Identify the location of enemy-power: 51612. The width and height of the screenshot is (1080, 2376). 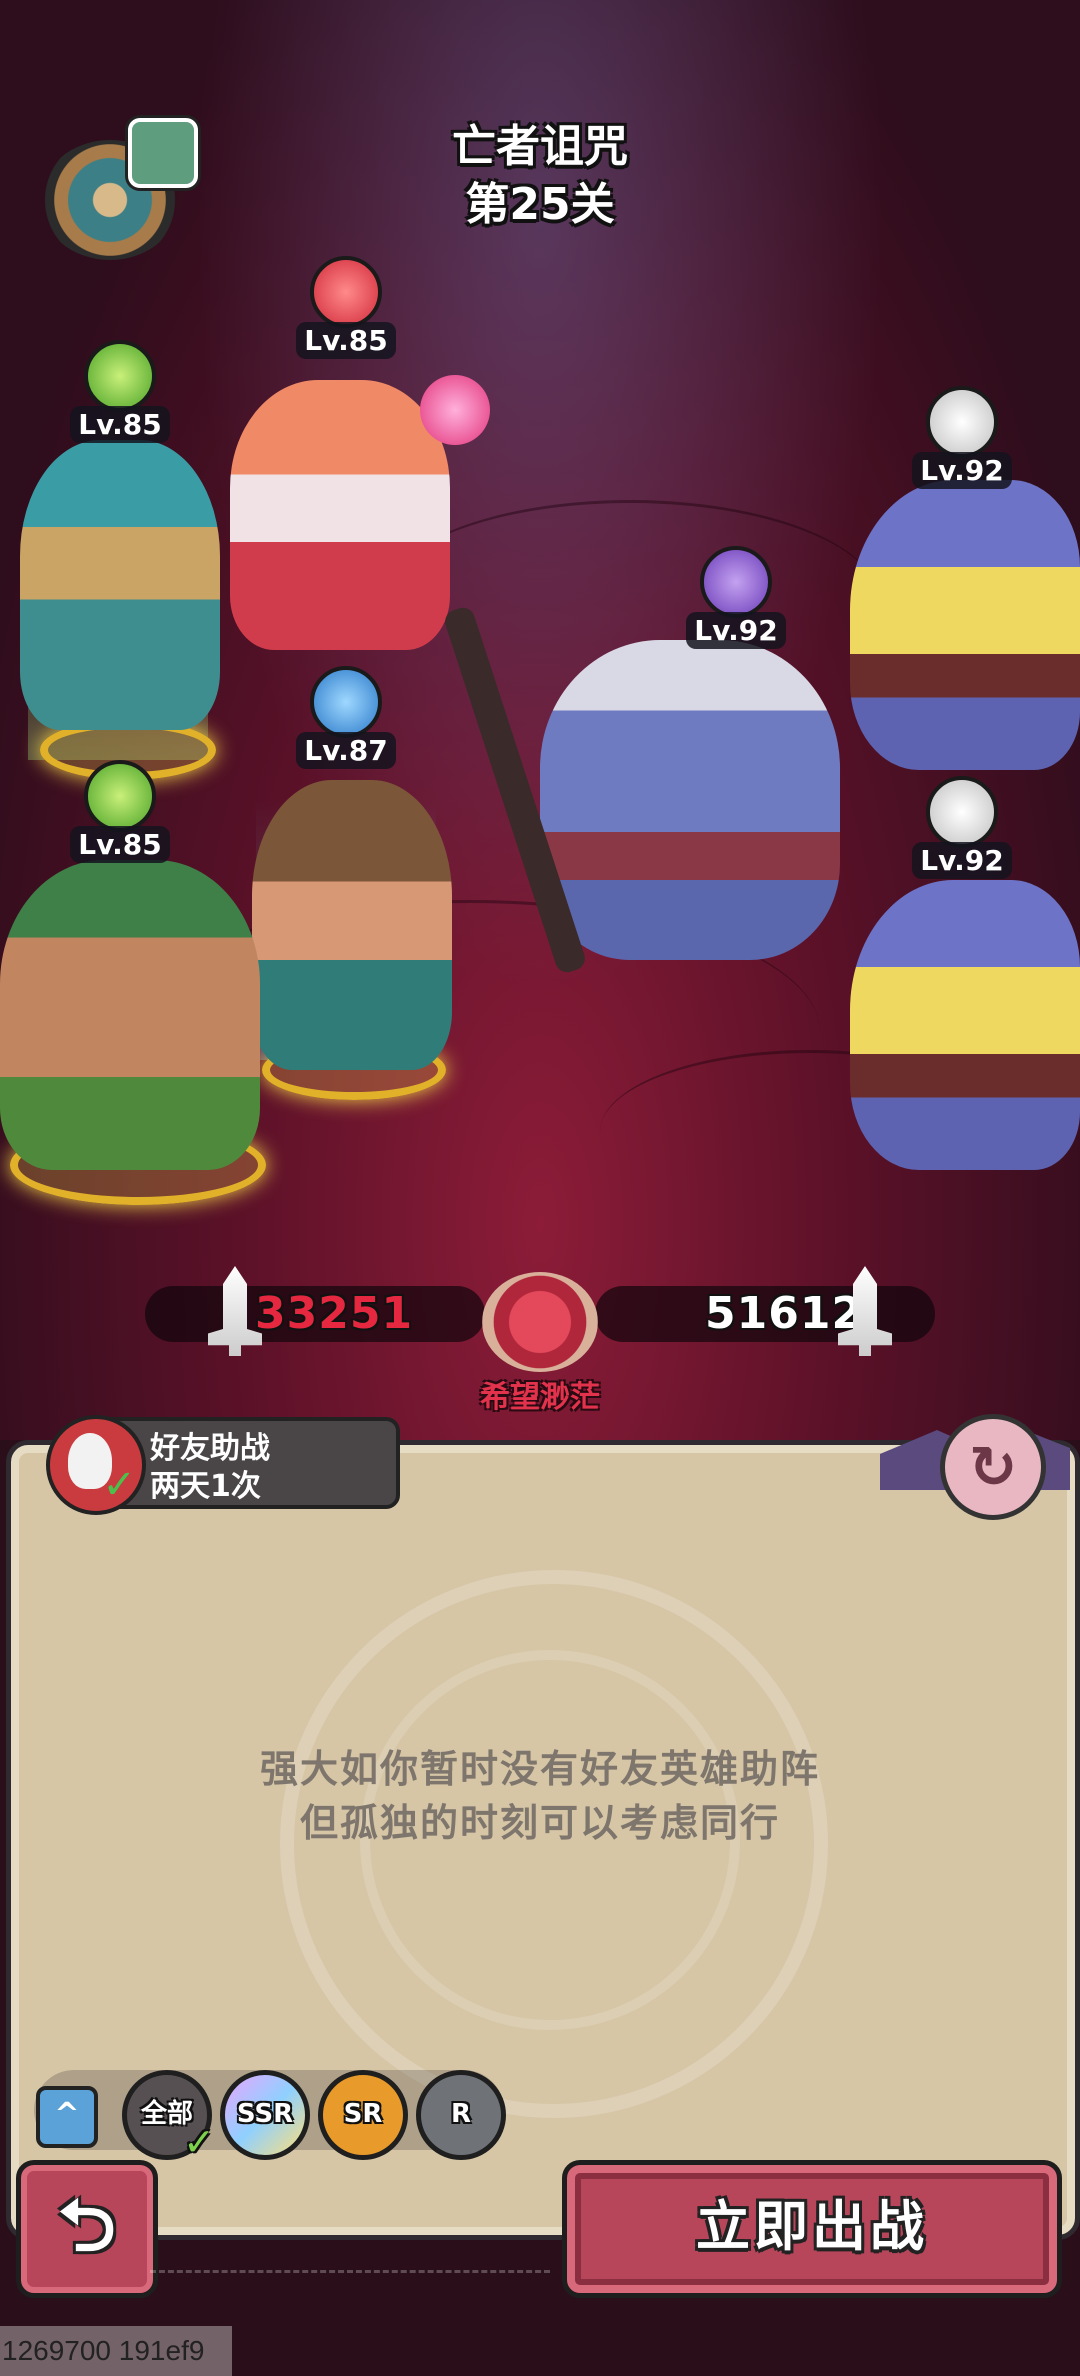
(765, 1311).